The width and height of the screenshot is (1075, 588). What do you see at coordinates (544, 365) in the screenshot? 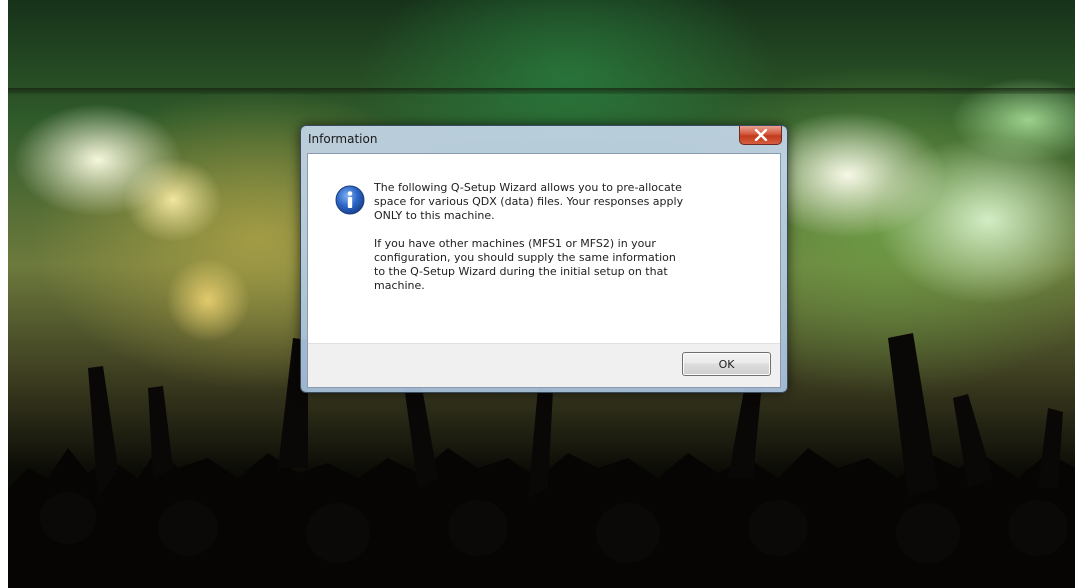
I see `dialog-button-bar: OK` at bounding box center [544, 365].